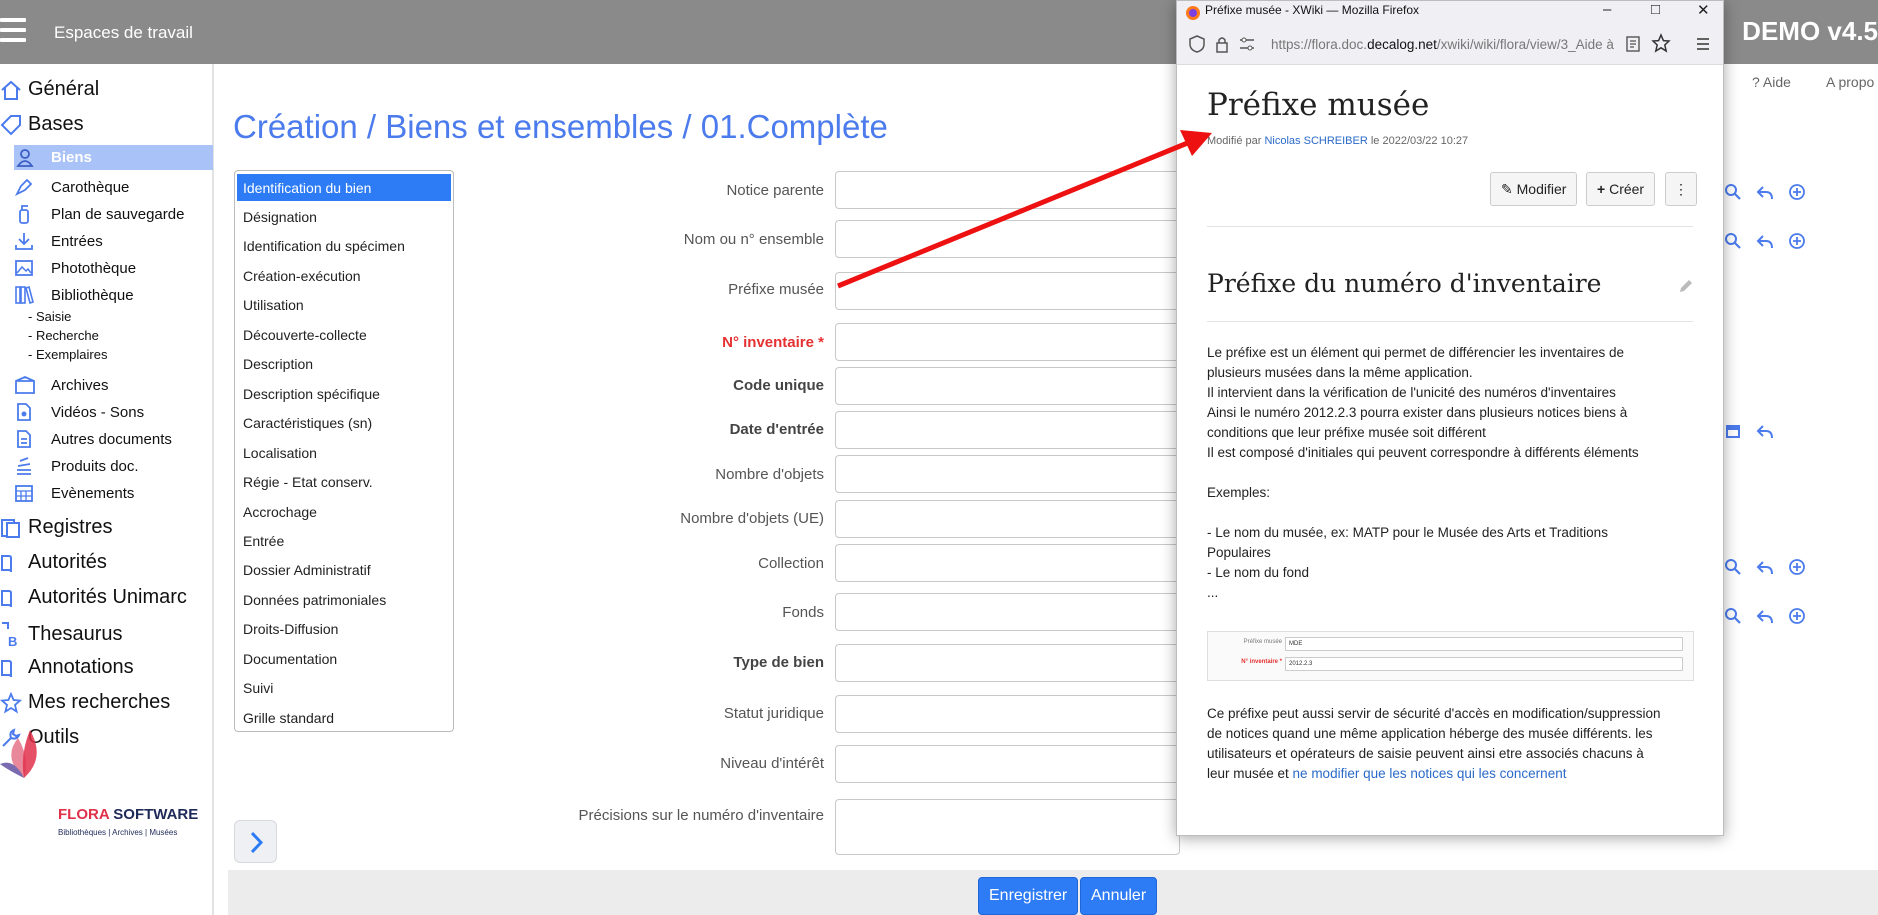  What do you see at coordinates (49, 89) in the screenshot?
I see `sidebar-item-general: Général` at bounding box center [49, 89].